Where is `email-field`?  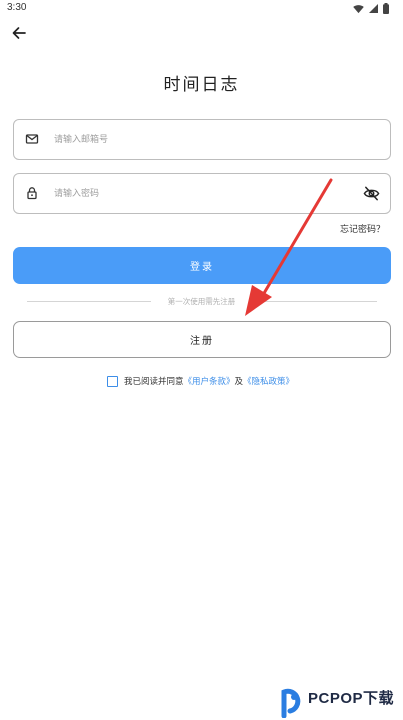 email-field is located at coordinates (202, 139).